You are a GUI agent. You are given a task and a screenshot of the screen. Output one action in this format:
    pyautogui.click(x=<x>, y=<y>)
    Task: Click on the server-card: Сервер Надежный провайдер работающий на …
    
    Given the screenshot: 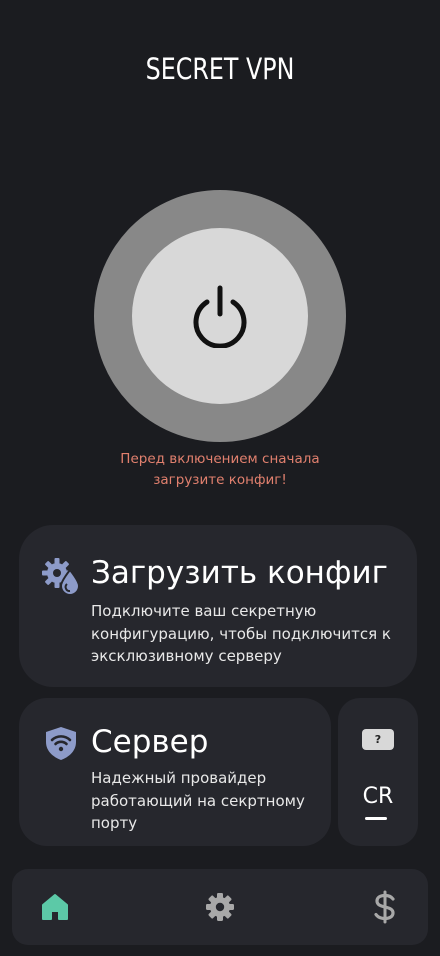 What is the action you would take?
    pyautogui.click(x=175, y=772)
    